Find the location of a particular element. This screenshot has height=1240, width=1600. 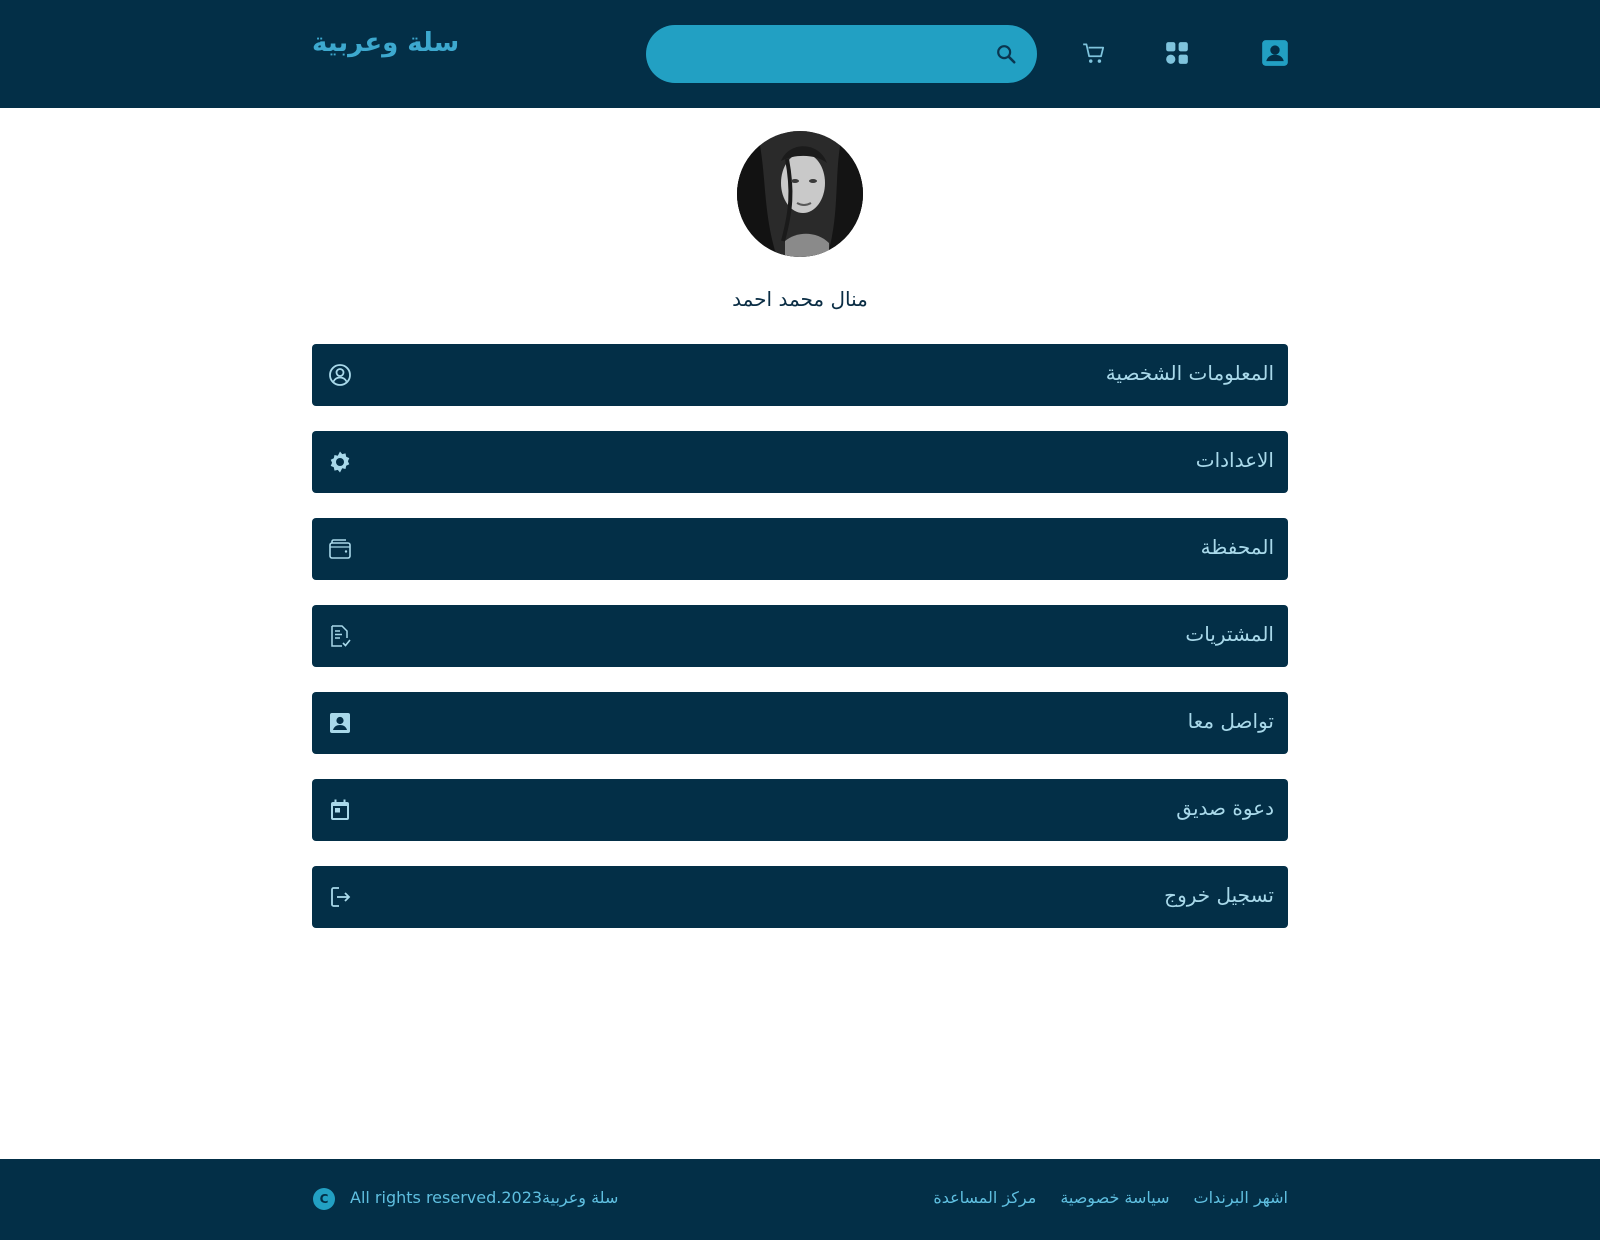

menu-item-purchases: المشتريات is located at coordinates (800, 636).